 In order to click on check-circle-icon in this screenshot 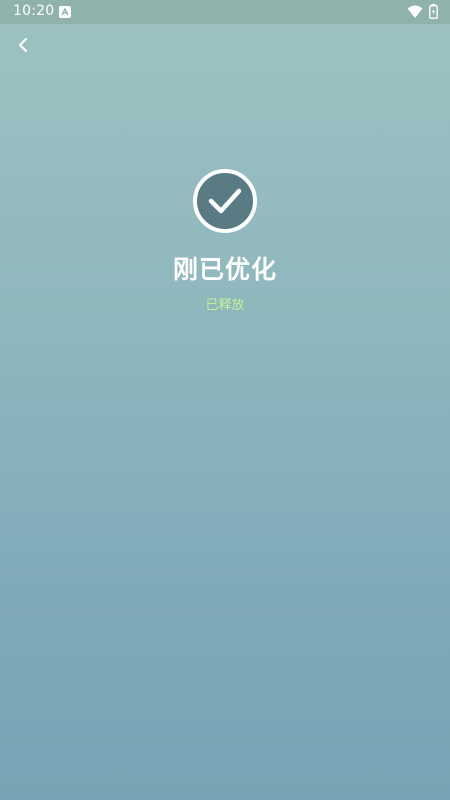, I will do `click(225, 201)`.